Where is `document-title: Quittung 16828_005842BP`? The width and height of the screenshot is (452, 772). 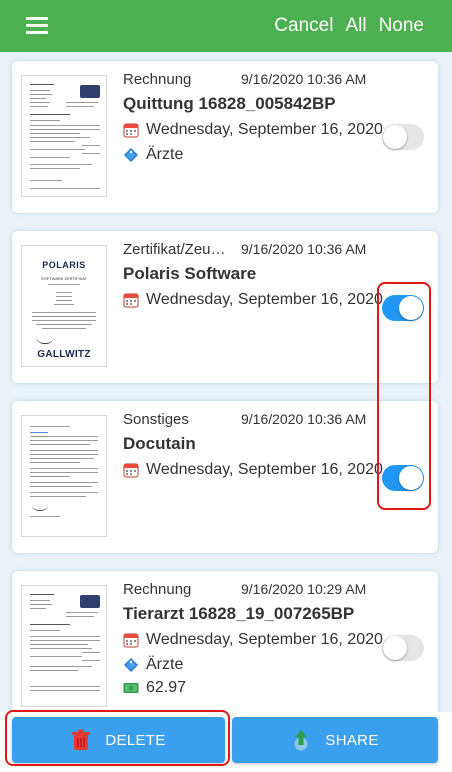
document-title: Quittung 16828_005842BP is located at coordinates (229, 103).